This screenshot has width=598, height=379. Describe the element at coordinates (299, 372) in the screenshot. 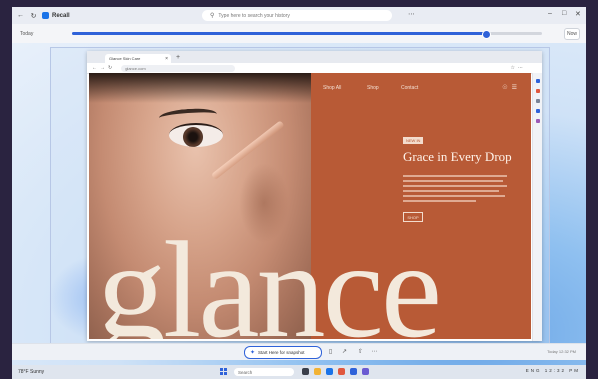

I see `taskbar: 78°F Sunny Search ENG 12:32 PM` at that location.